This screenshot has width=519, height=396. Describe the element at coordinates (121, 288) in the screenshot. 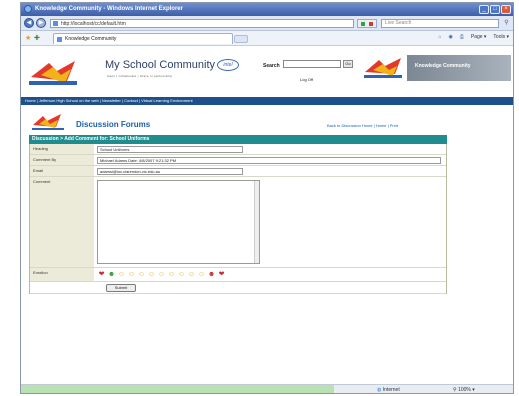

I see `submit-button: Submit` at that location.